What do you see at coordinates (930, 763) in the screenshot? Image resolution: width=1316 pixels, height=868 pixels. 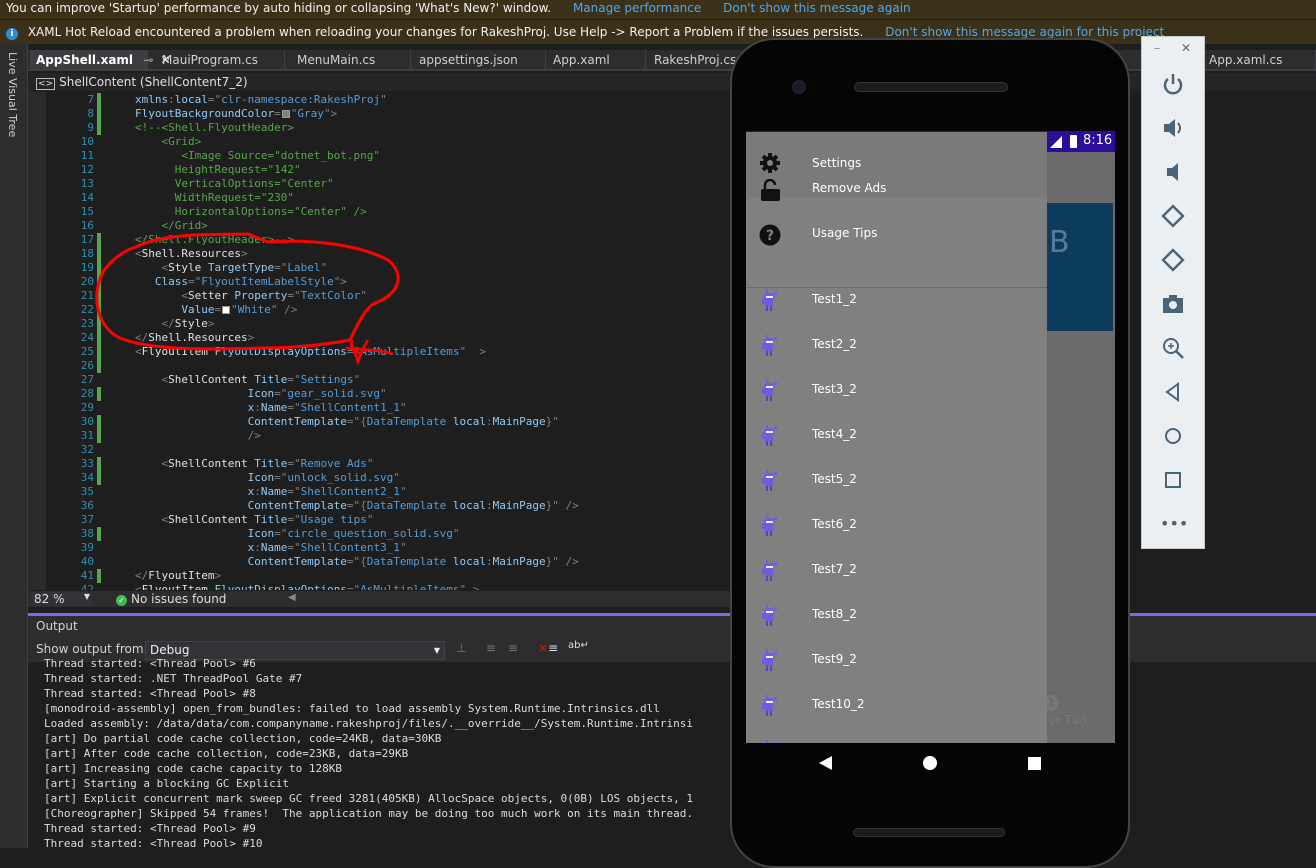 I see `home-button` at bounding box center [930, 763].